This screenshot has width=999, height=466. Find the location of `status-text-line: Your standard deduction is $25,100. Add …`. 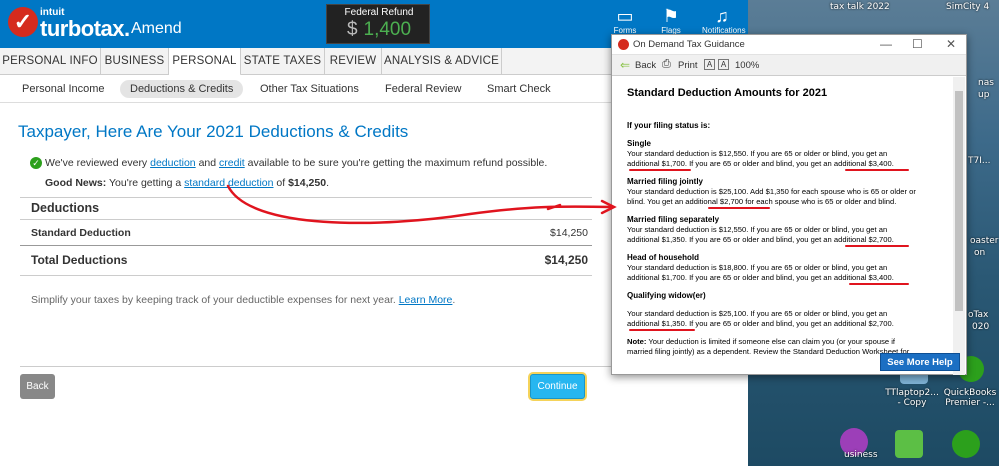

status-text-line: Your standard deduction is $25,100. Add … is located at coordinates (771, 191).